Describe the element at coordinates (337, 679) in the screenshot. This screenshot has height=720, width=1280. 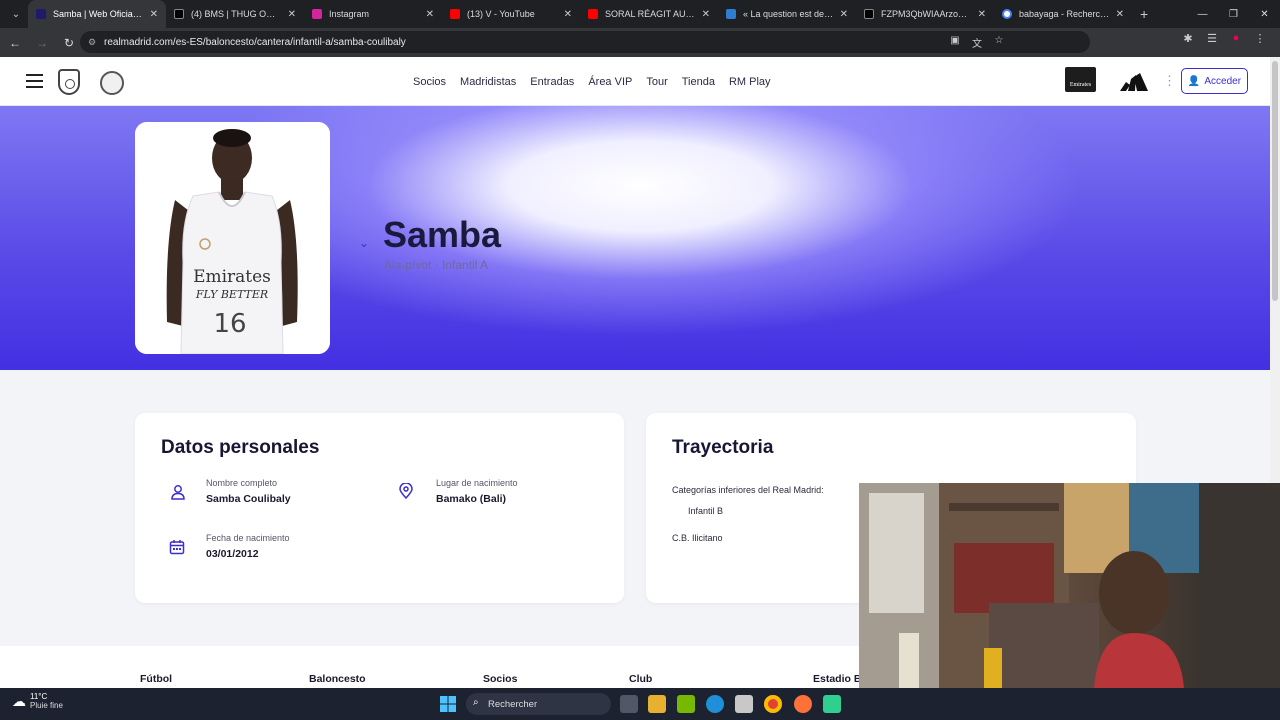
I see `footer-baloncesto: Baloncesto` at that location.